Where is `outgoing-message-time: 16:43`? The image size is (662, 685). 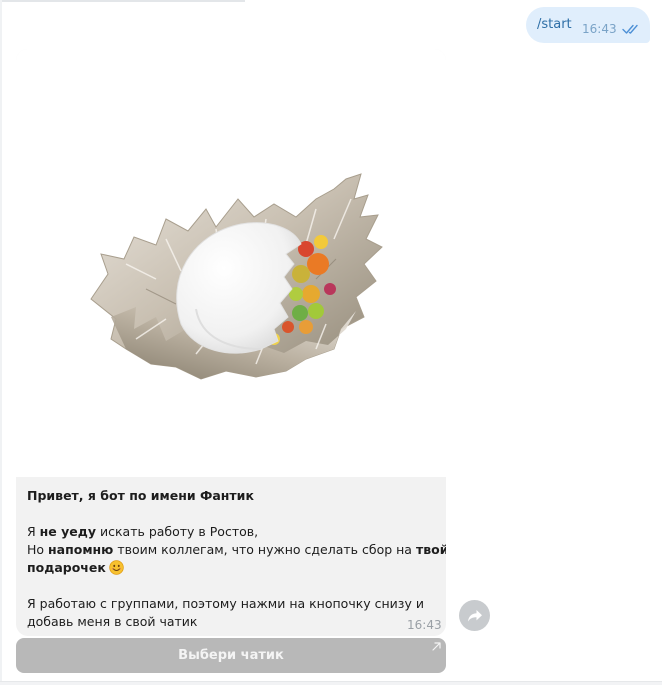
outgoing-message-time: 16:43 is located at coordinates (599, 29).